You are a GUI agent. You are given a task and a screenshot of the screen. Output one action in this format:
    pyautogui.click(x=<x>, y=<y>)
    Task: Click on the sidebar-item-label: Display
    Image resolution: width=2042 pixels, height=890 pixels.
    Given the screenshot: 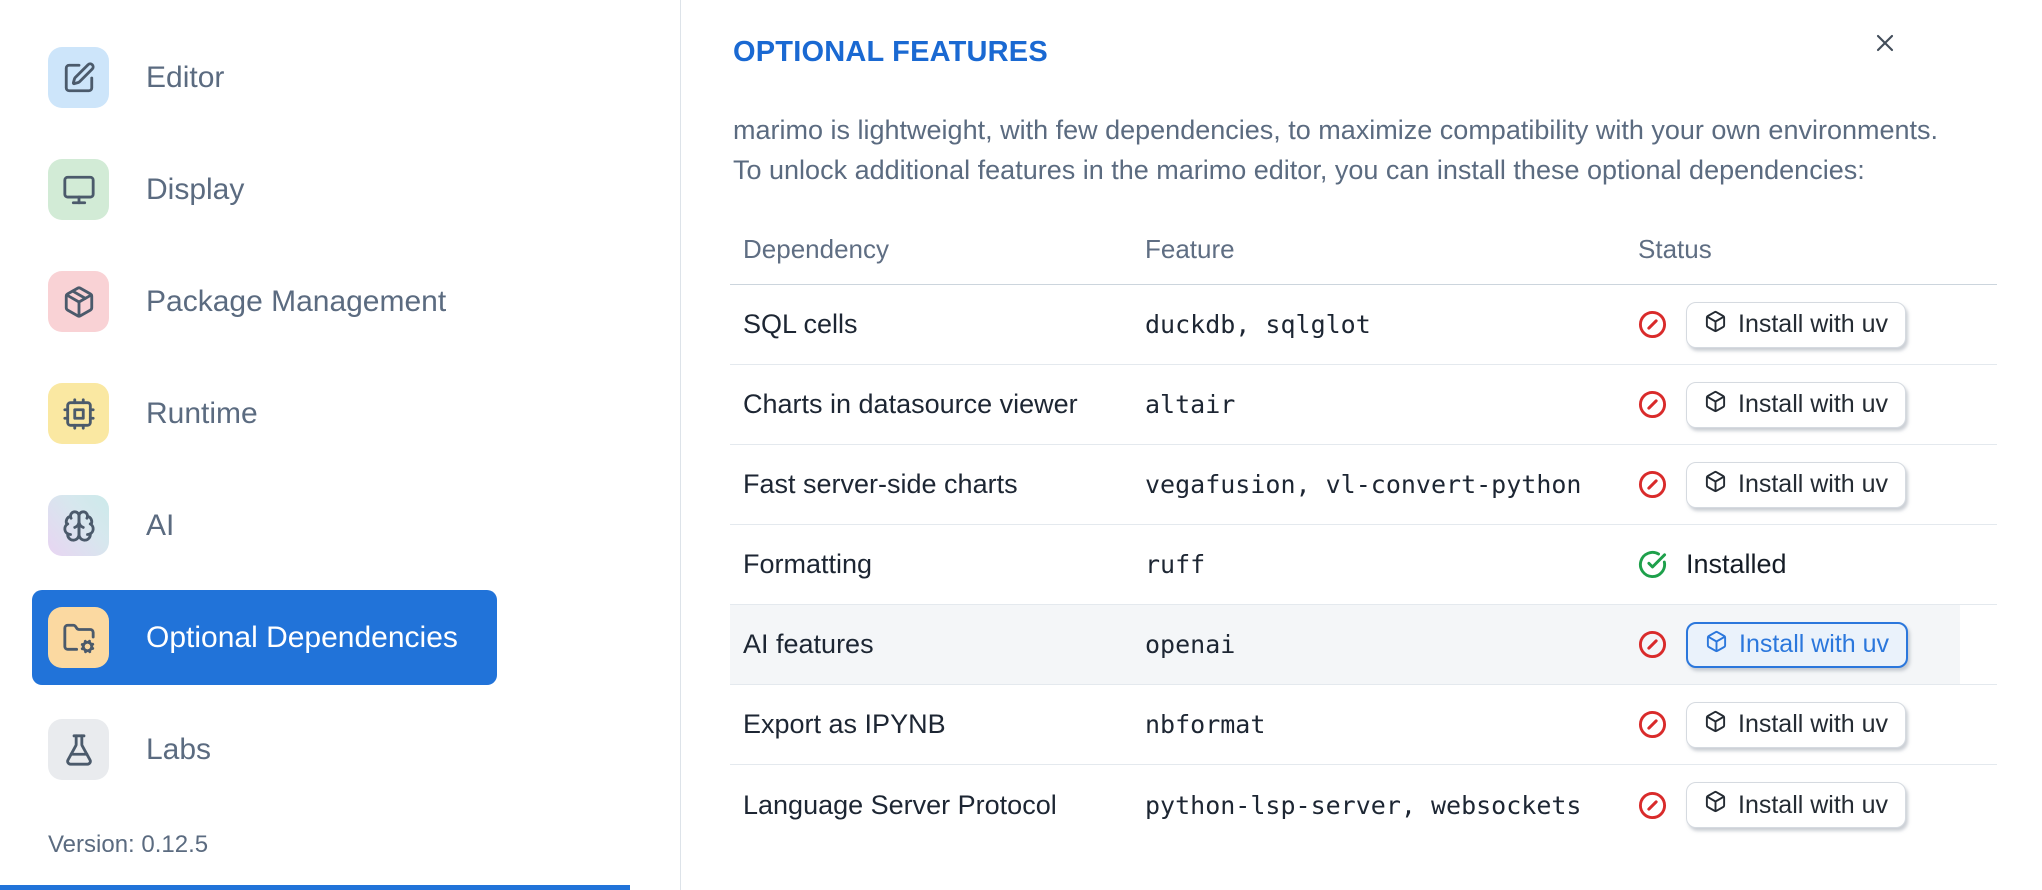 What is the action you would take?
    pyautogui.click(x=195, y=189)
    